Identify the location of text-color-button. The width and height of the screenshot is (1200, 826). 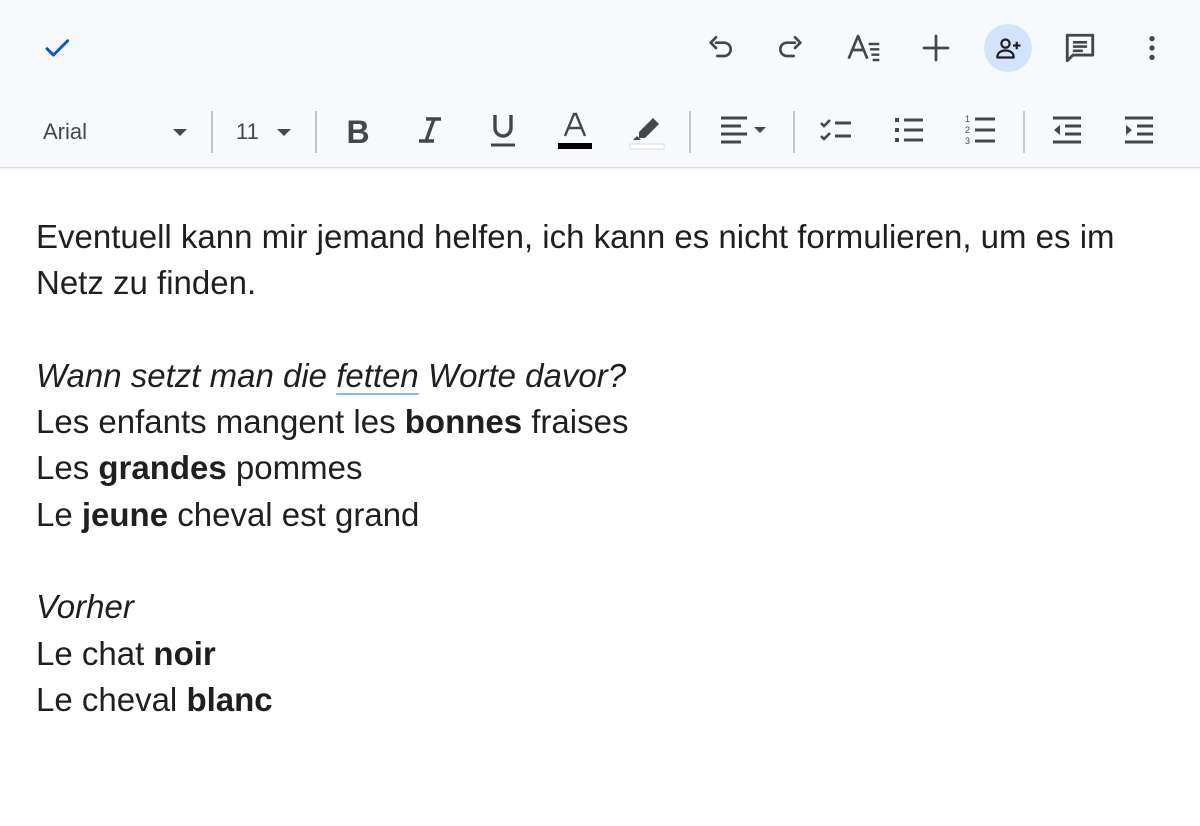
(575, 132).